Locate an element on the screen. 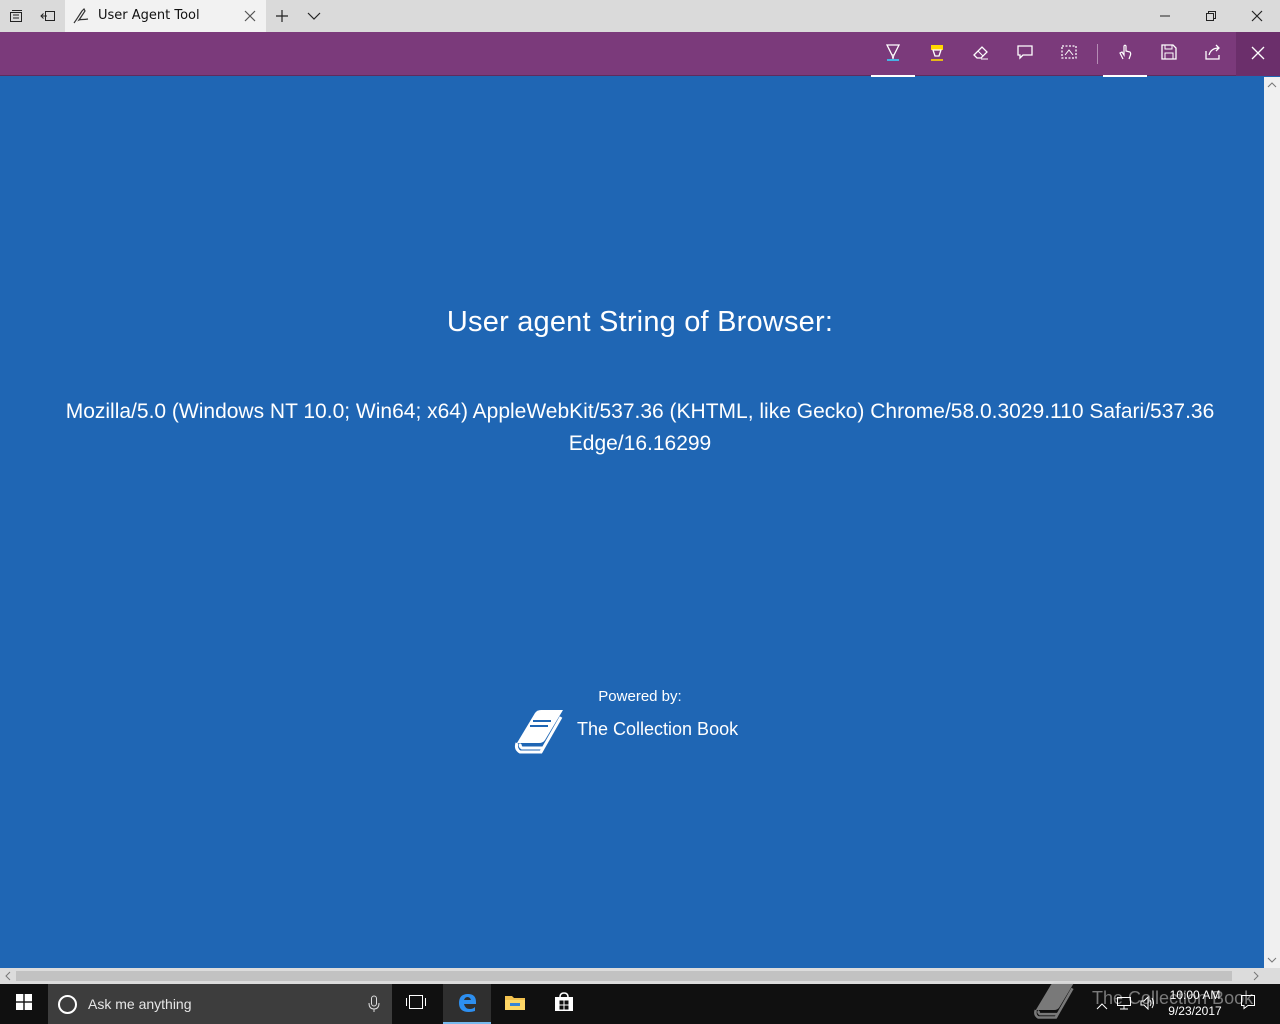  touch-writing-icon is located at coordinates (1125, 54).